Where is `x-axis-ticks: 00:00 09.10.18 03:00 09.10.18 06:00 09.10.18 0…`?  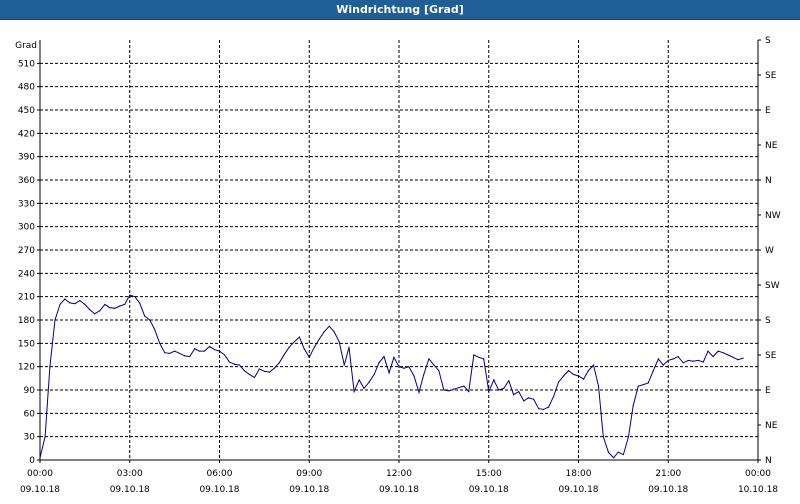
x-axis-ticks: 00:00 09.10.18 03:00 09.10.18 06:00 09.10.18 0… is located at coordinates (399, 477).